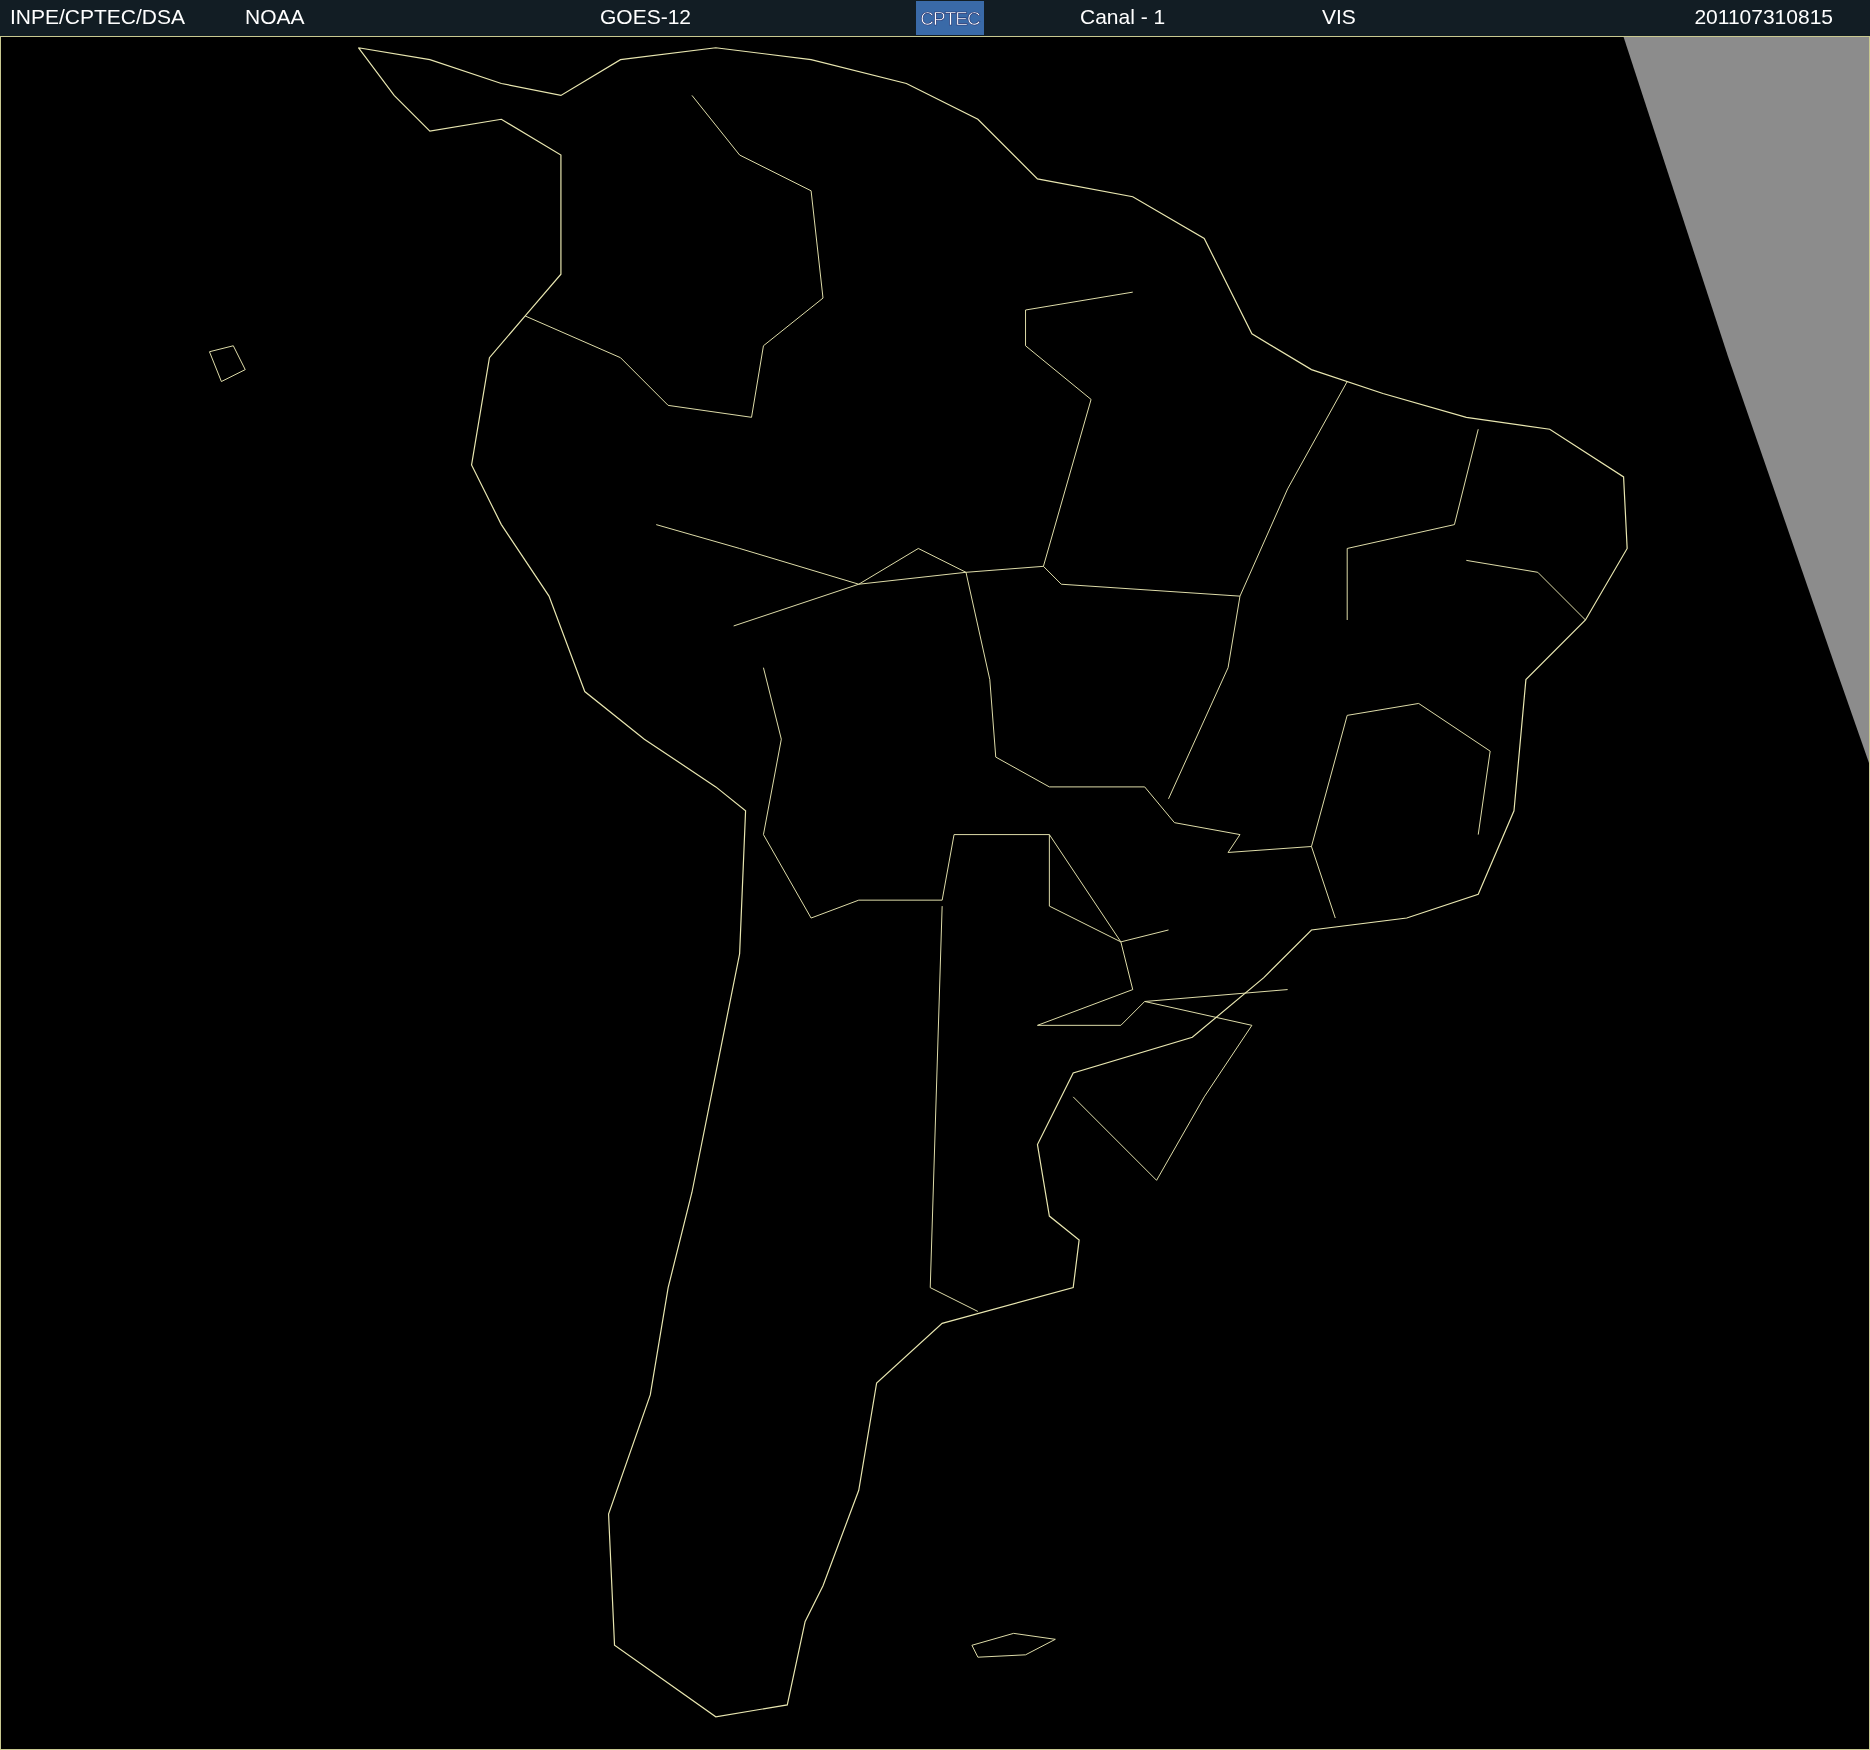 Image resolution: width=1870 pixels, height=1750 pixels. I want to click on channel-label: Canal - 1, so click(1123, 16).